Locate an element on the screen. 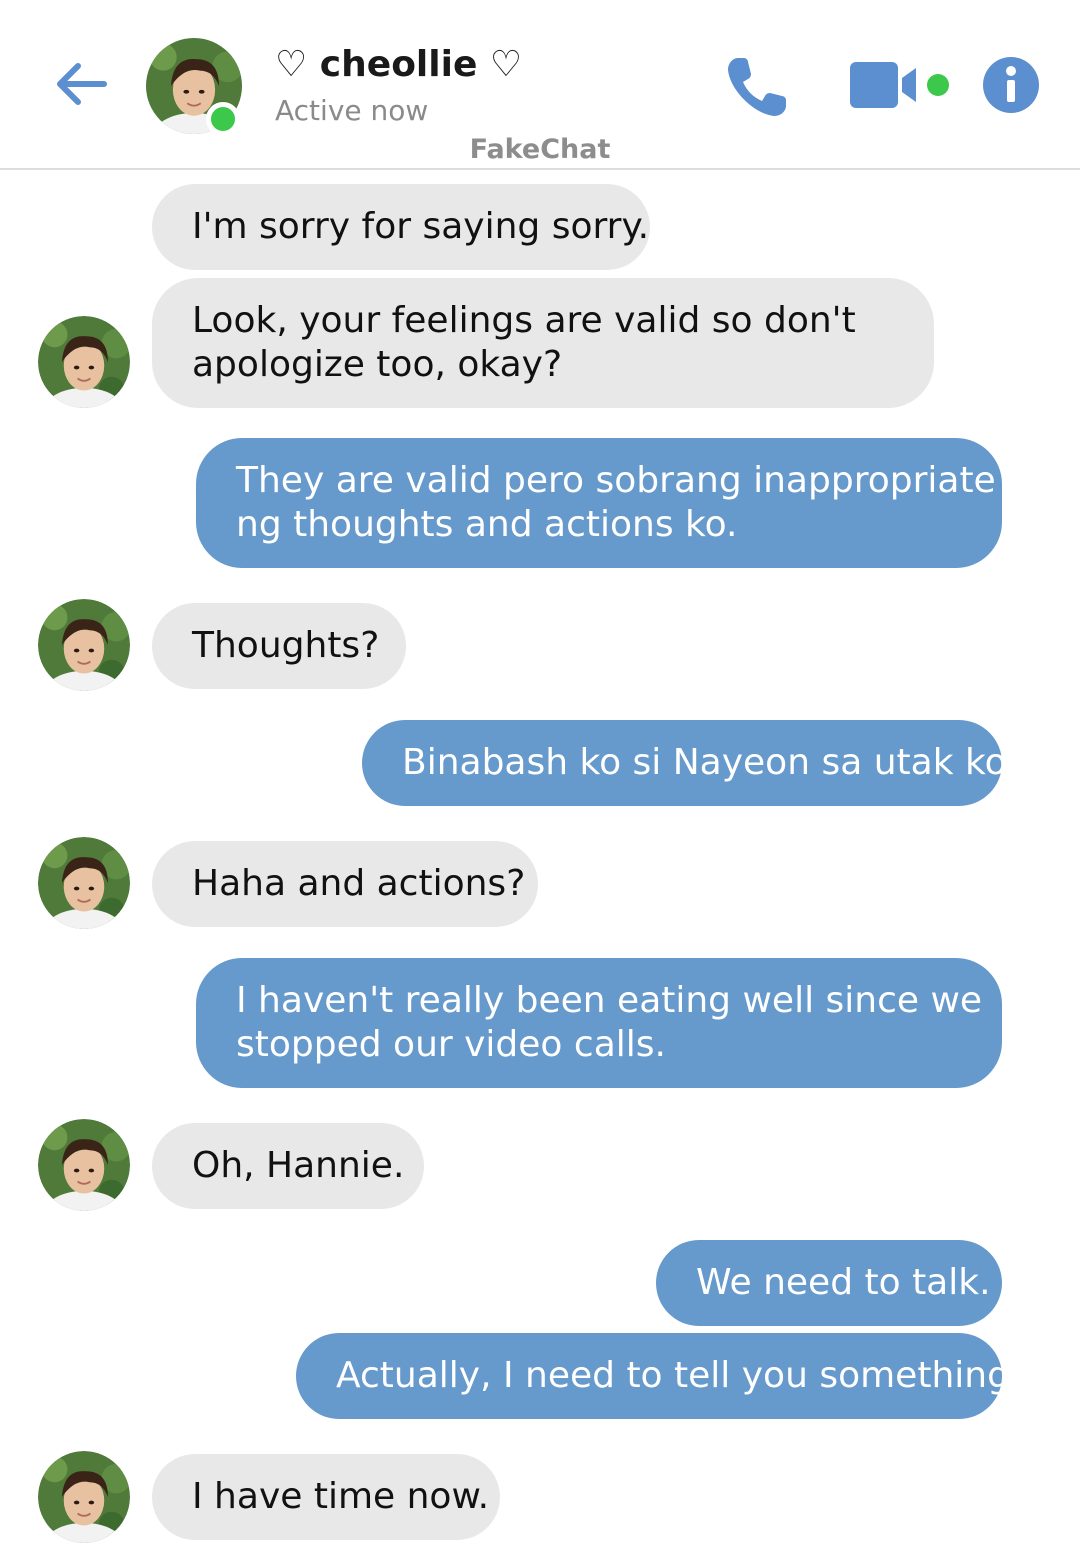 Image resolution: width=1080 pixels, height=1549 pixels. back-arrow-icon is located at coordinates (82, 84).